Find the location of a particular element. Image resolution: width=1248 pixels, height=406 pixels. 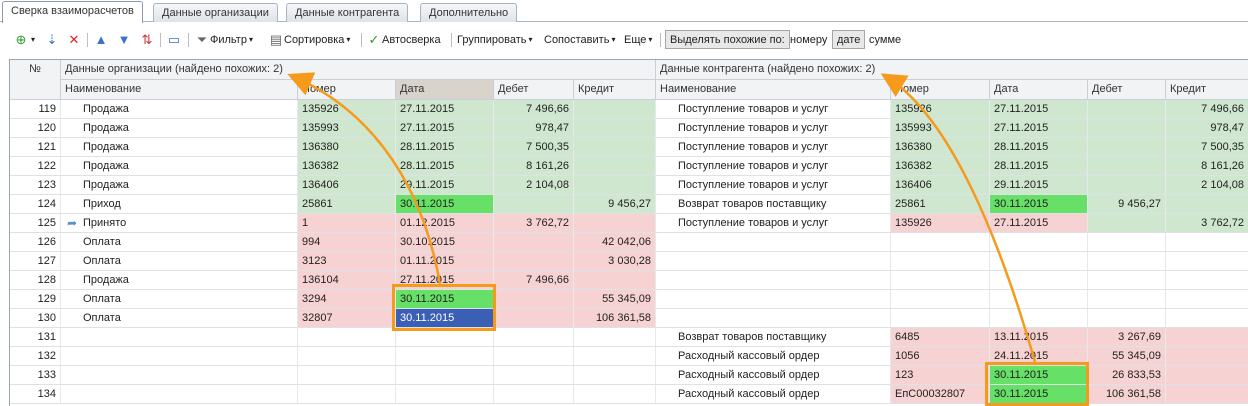

contr-date-cell: 13.11.2015 is located at coordinates (1039, 337).